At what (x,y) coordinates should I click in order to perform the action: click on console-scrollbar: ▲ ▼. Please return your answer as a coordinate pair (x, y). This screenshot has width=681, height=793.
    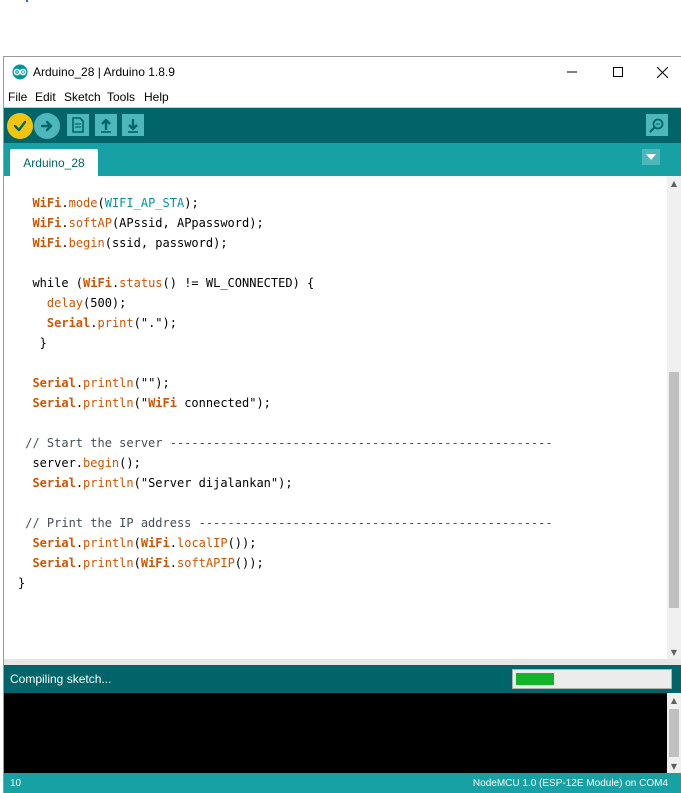
    Looking at the image, I should click on (674, 733).